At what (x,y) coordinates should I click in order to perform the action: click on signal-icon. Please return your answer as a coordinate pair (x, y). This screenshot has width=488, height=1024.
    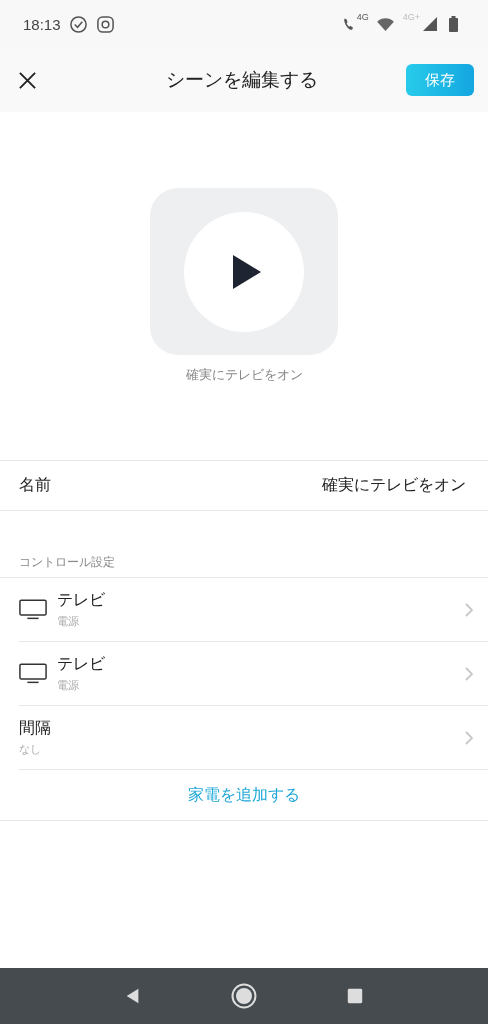
    Looking at the image, I should click on (430, 24).